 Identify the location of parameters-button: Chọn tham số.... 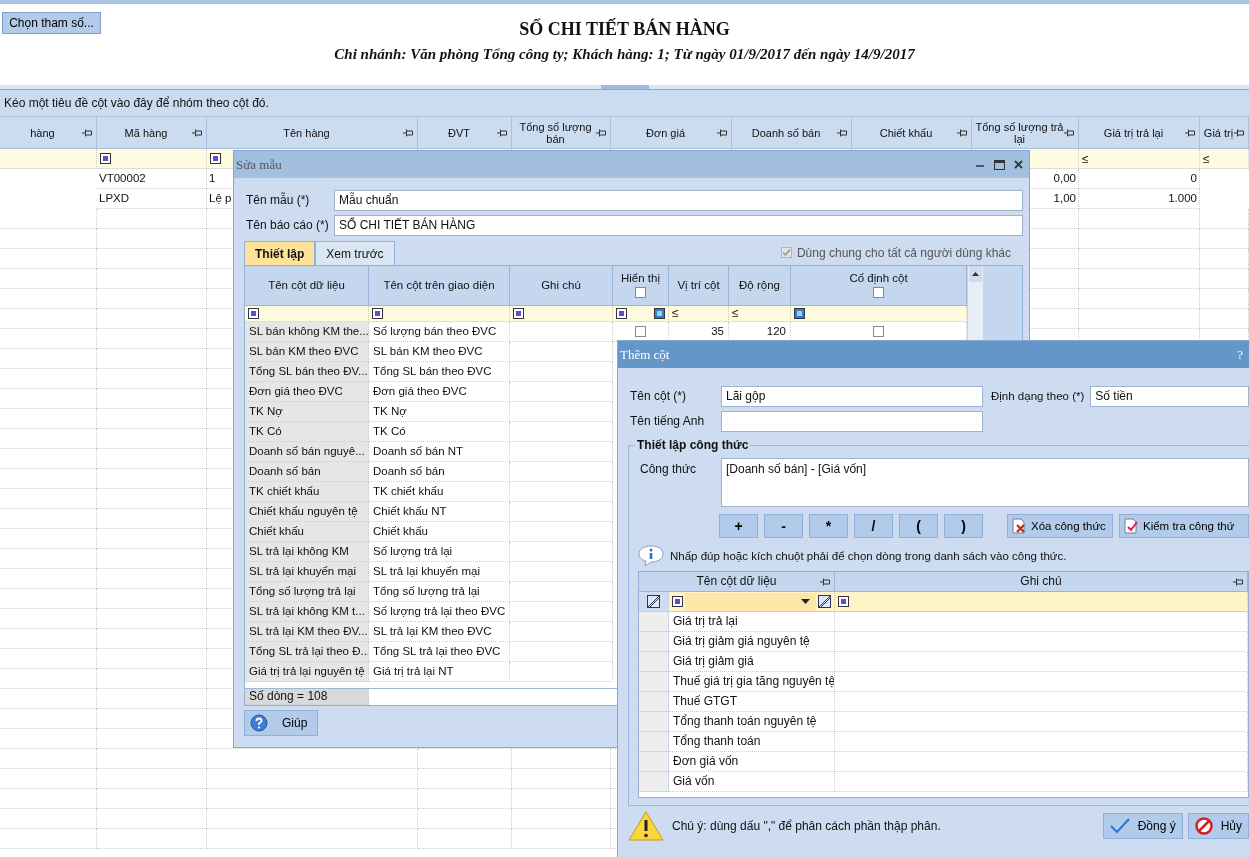
(51, 23).